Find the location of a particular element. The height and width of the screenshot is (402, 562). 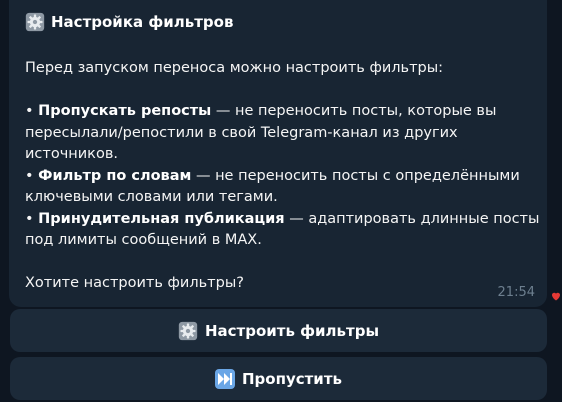

configure-filters-button: Настроить фильтры is located at coordinates (278, 330).